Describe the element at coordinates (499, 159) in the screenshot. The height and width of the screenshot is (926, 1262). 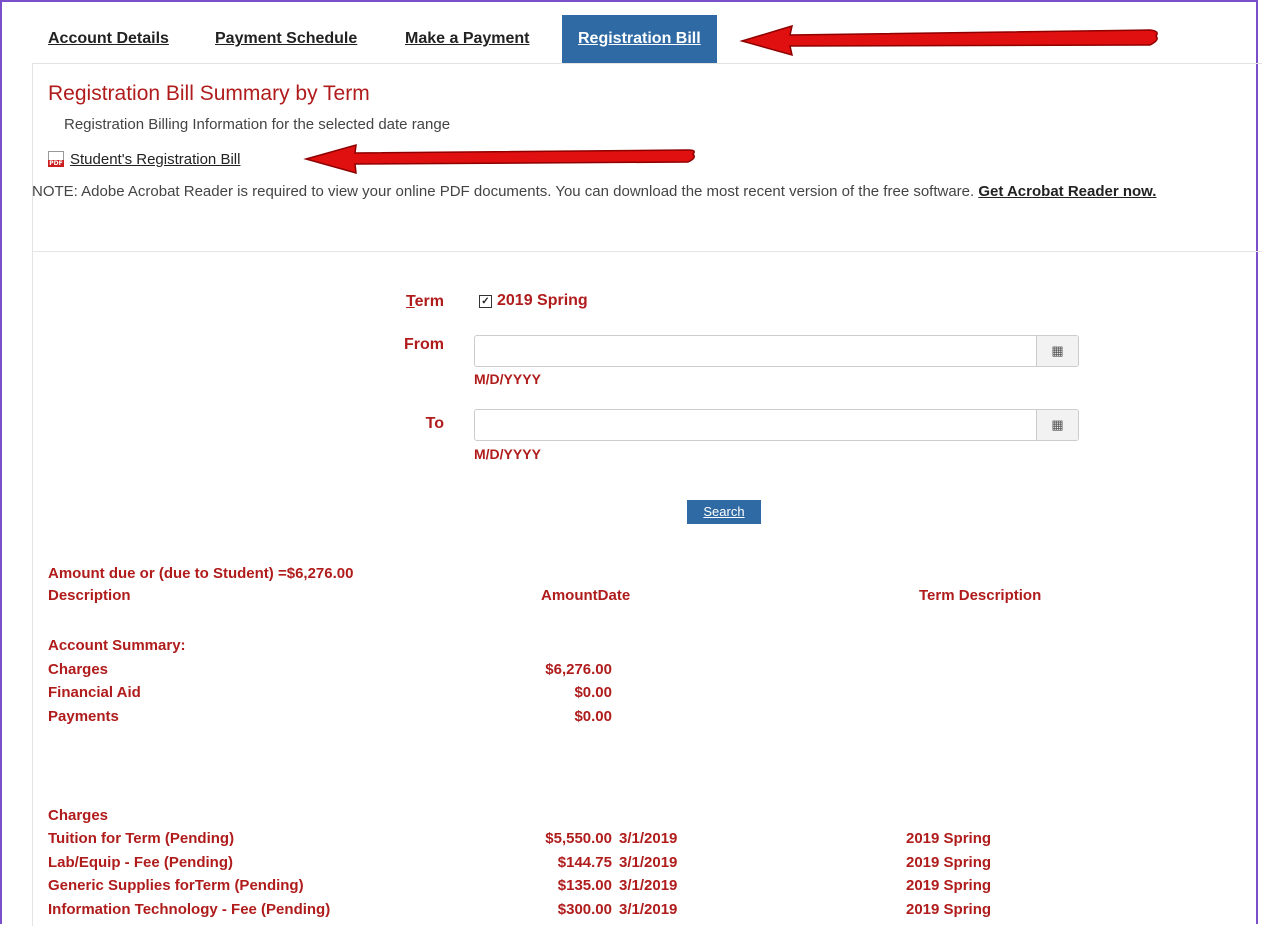
I see `arrow-to-pdf-link` at that location.